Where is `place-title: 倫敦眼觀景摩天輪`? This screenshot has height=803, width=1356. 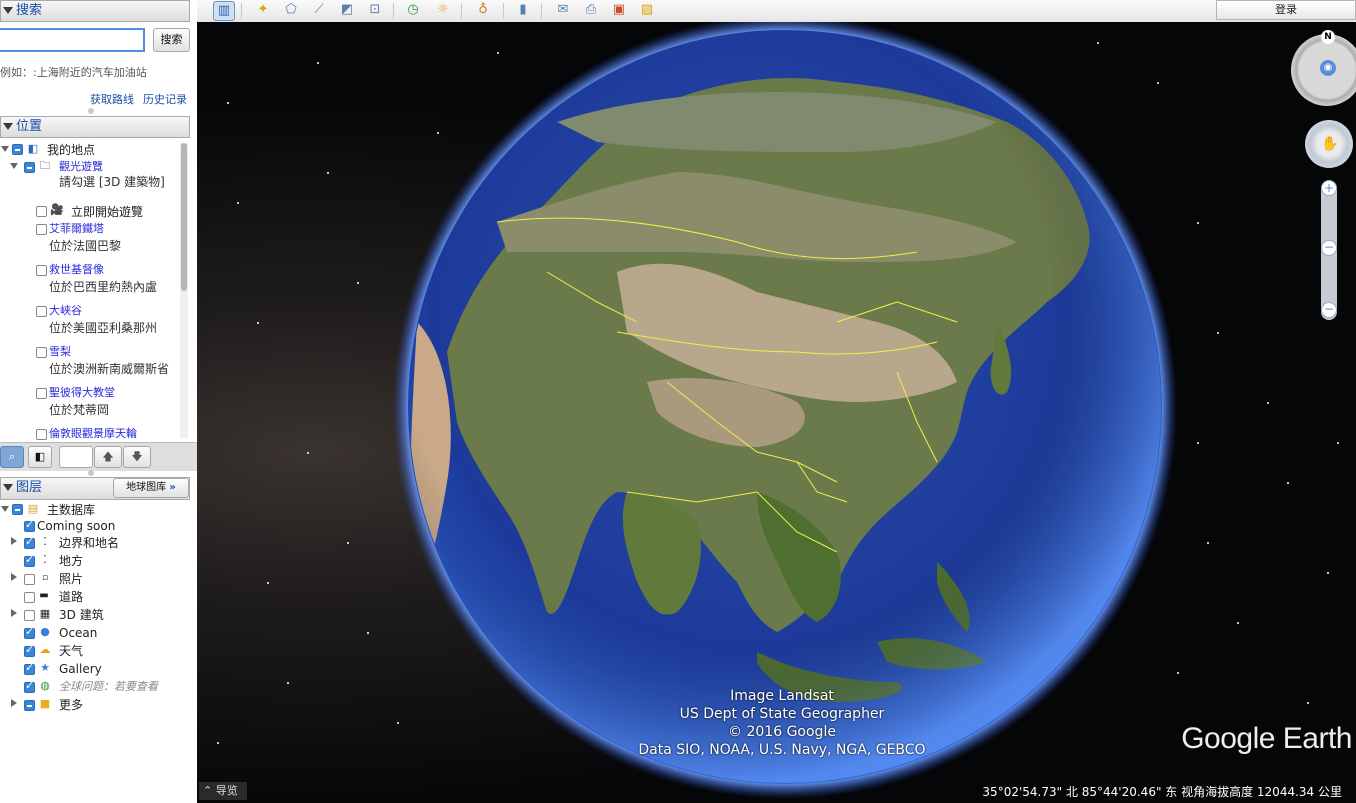
place-title: 倫敦眼觀景摩天輪 is located at coordinates (93, 434).